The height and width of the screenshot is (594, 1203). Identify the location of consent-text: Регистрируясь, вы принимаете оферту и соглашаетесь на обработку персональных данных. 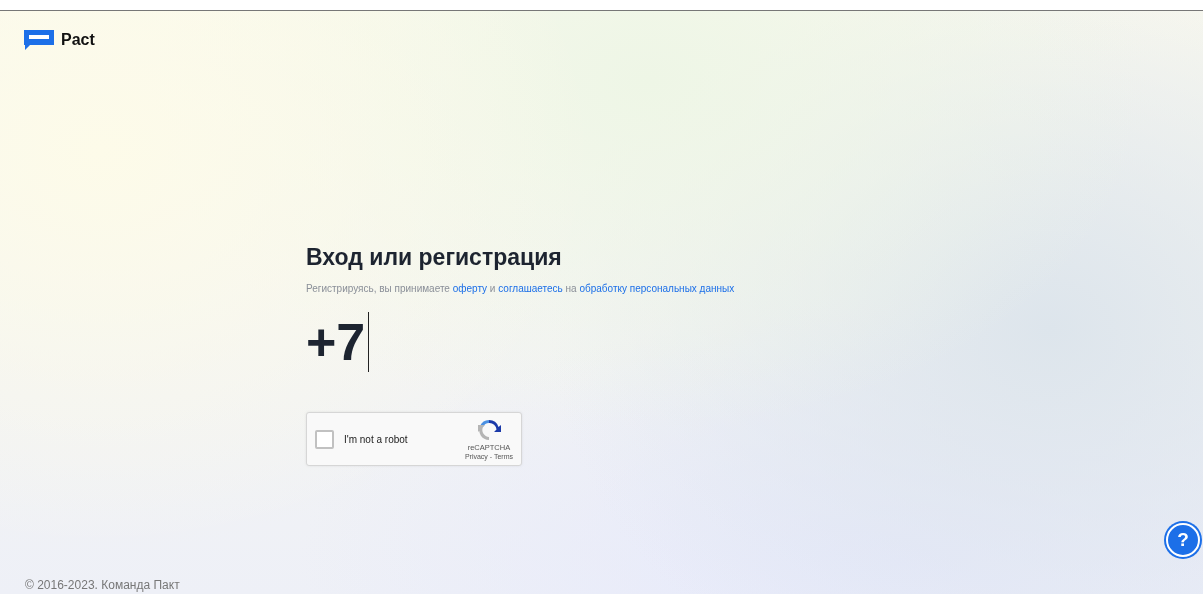
(520, 288).